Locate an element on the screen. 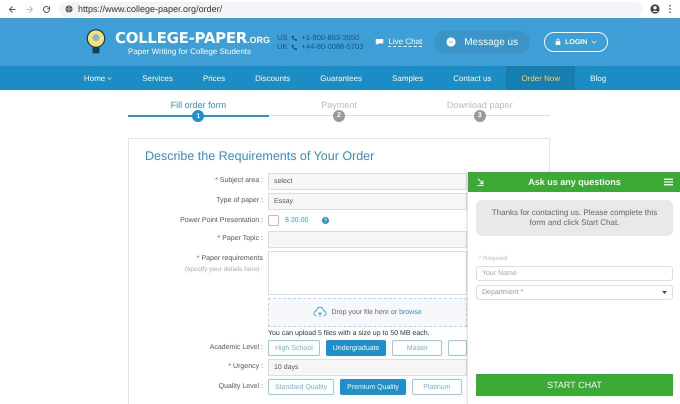 The height and width of the screenshot is (404, 680). back-icon is located at coordinates (12, 9).